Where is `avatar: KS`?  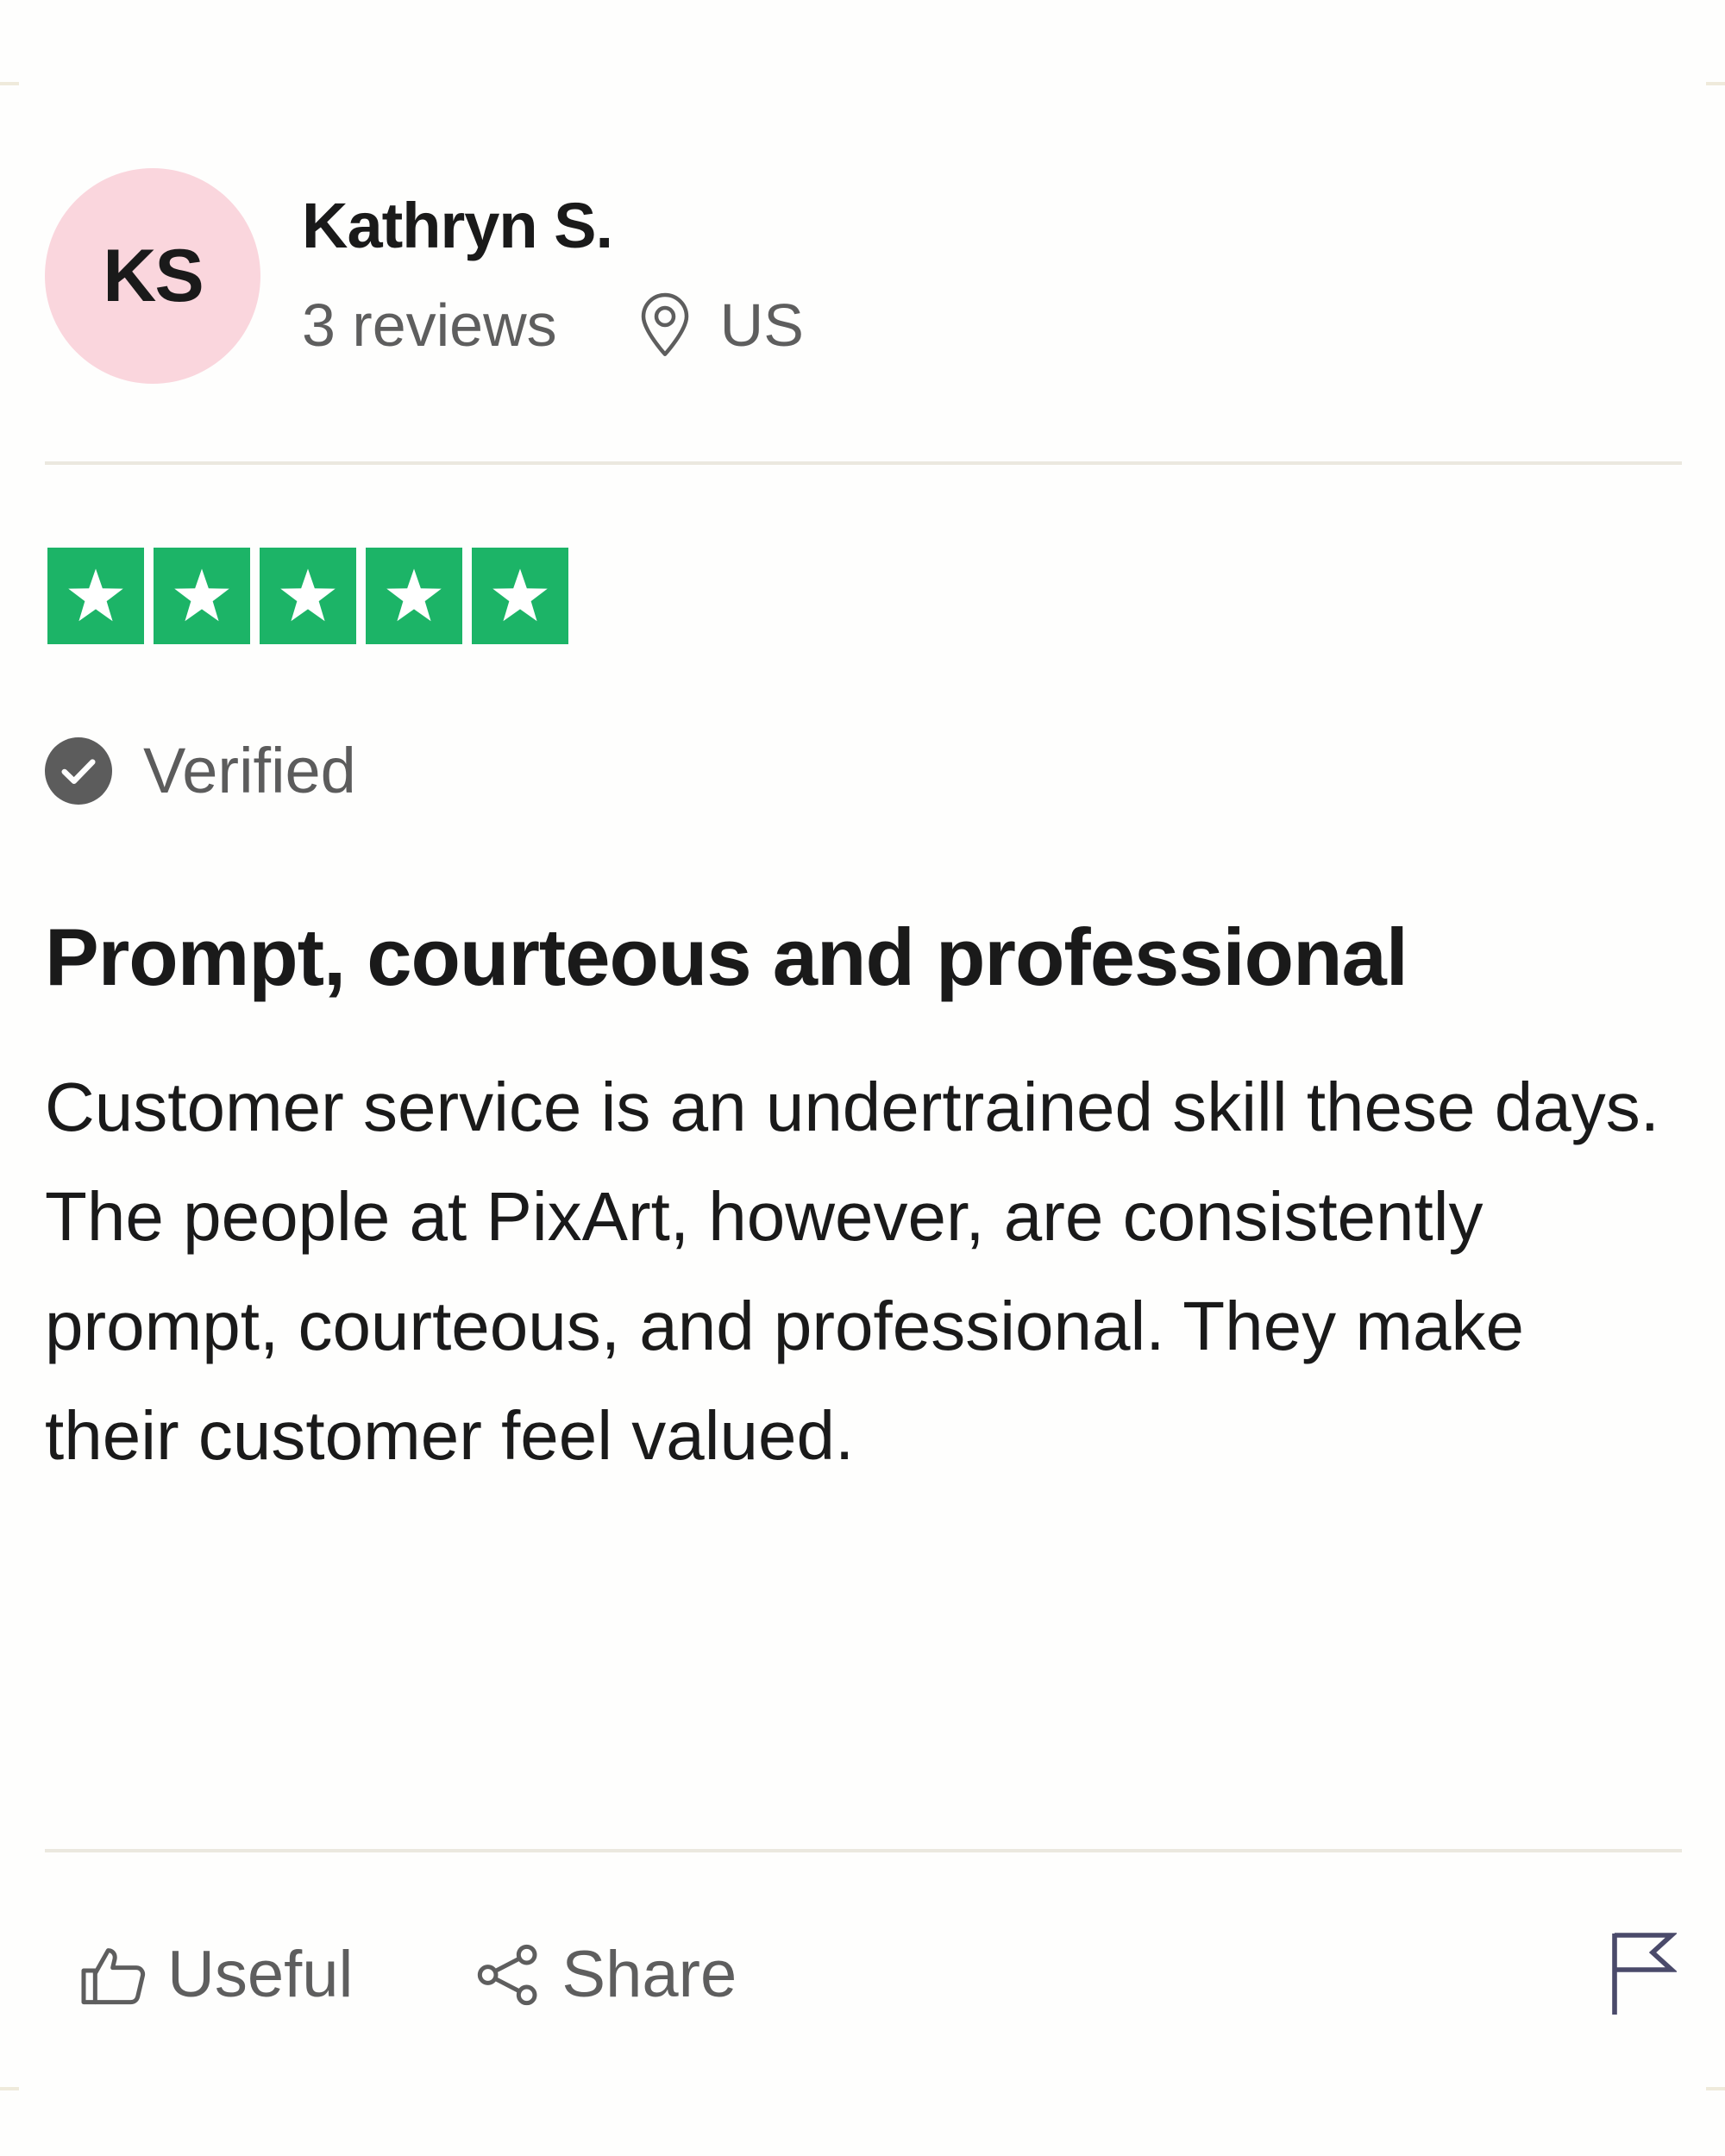 avatar: KS is located at coordinates (153, 276).